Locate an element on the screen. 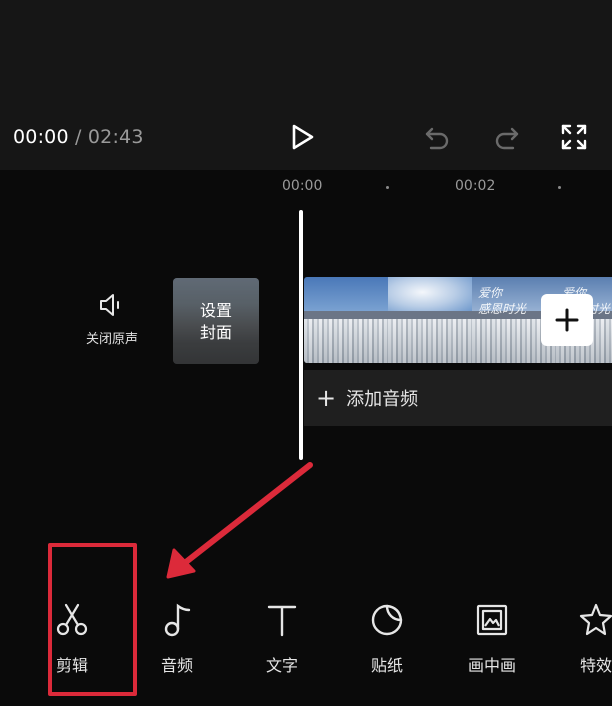 This screenshot has height=706, width=612. tool-label: 画中画 is located at coordinates (491, 665).